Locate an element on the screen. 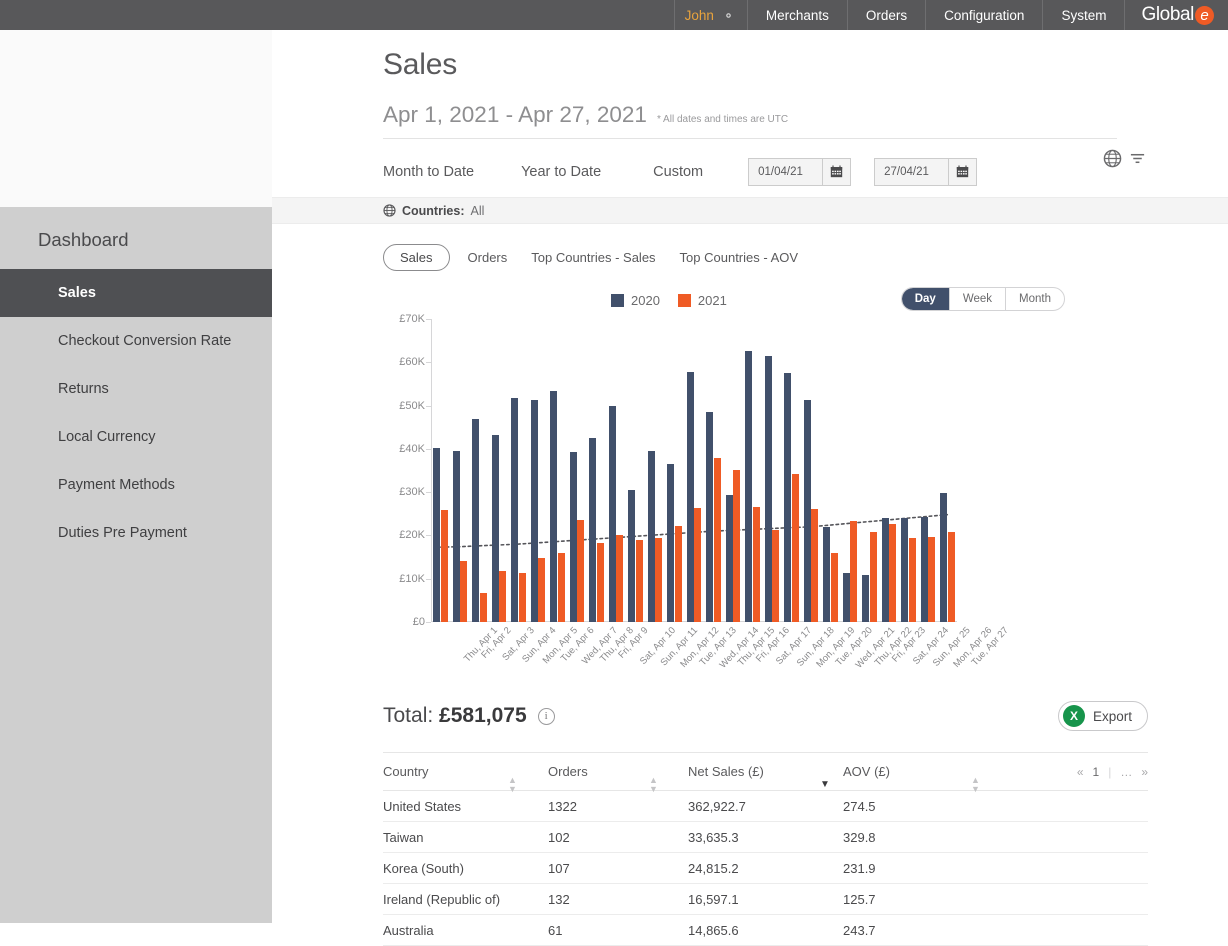  legend-item-2020: 2020 is located at coordinates (635, 300).